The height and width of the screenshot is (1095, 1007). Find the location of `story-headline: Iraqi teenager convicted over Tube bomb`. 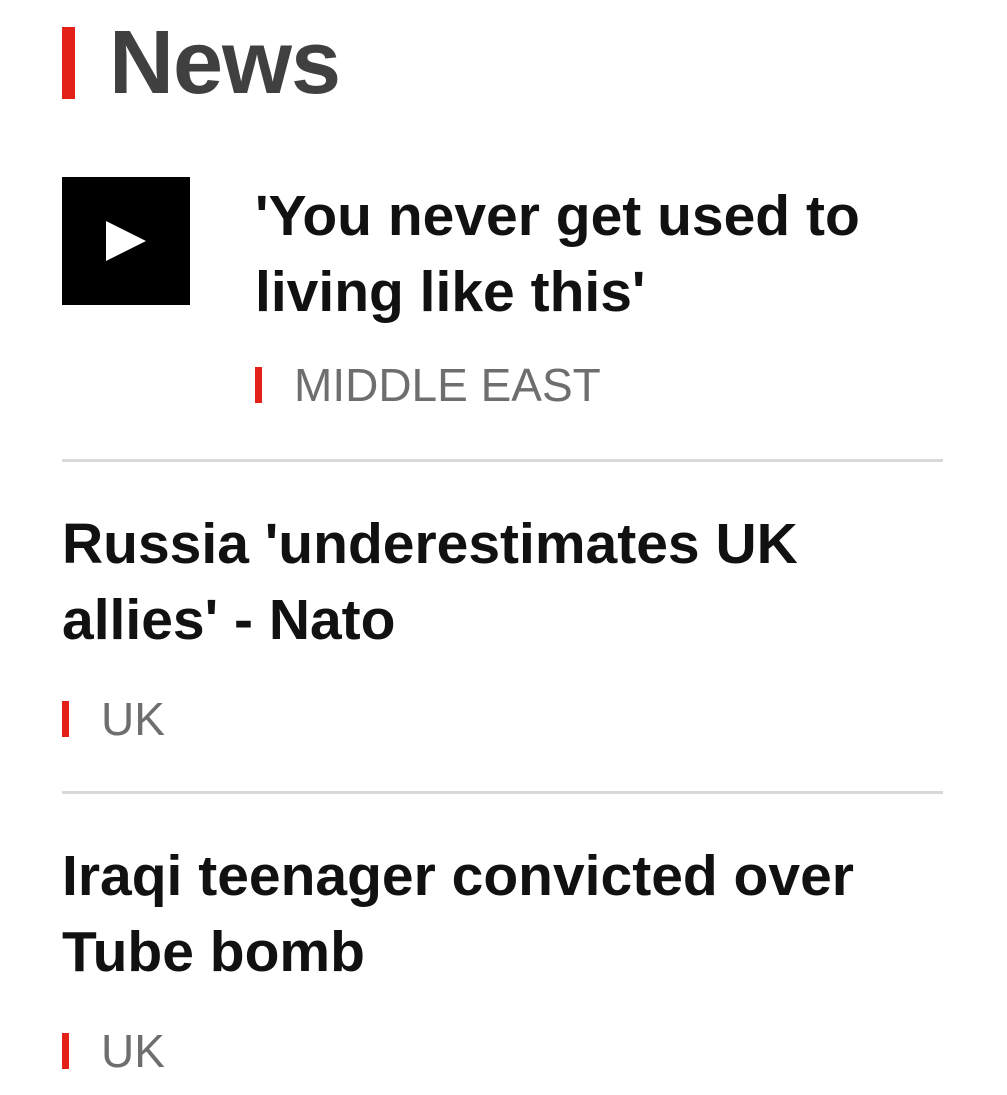

story-headline: Iraqi teenager convicted over Tube bomb is located at coordinates (497, 914).